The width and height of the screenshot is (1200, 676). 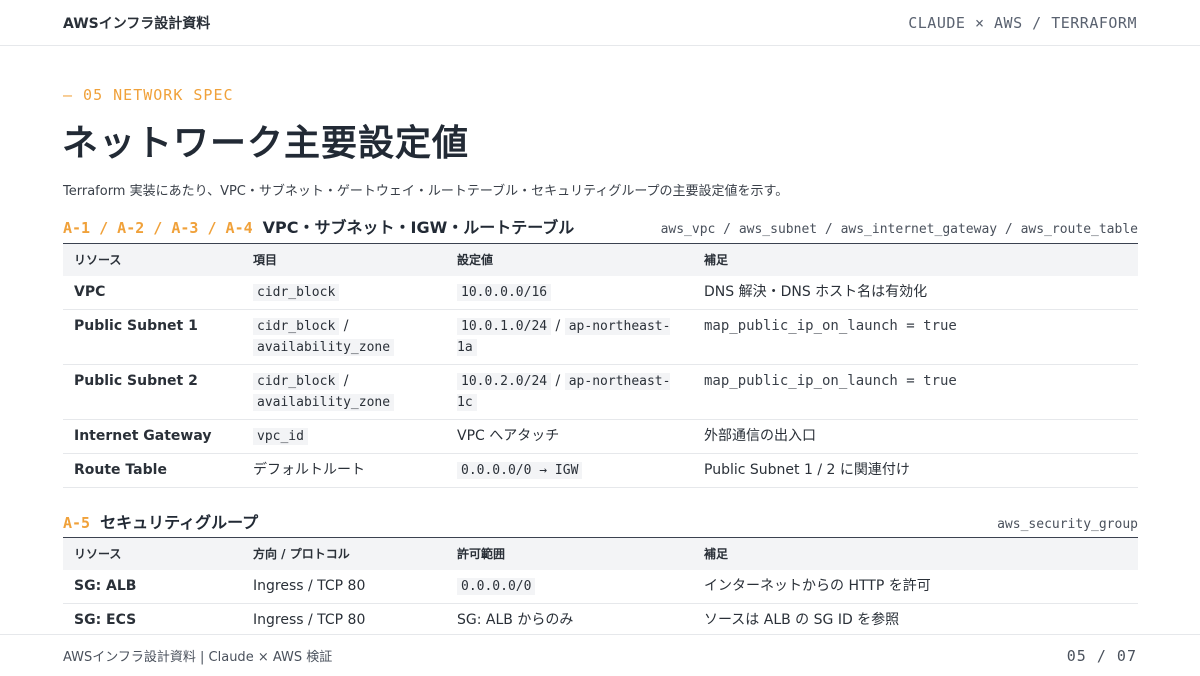 I want to click on brand-title: AWSインフラ設計資料, so click(x=137, y=23).